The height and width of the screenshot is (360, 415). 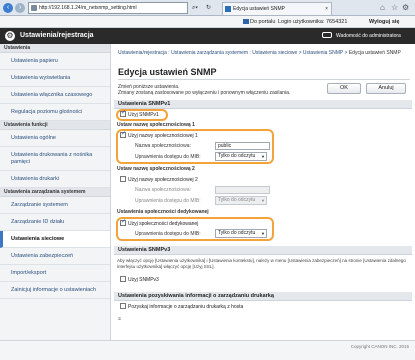 What do you see at coordinates (143, 280) in the screenshot?
I see `use-snmpv3-label: Użyj SNMPv3` at bounding box center [143, 280].